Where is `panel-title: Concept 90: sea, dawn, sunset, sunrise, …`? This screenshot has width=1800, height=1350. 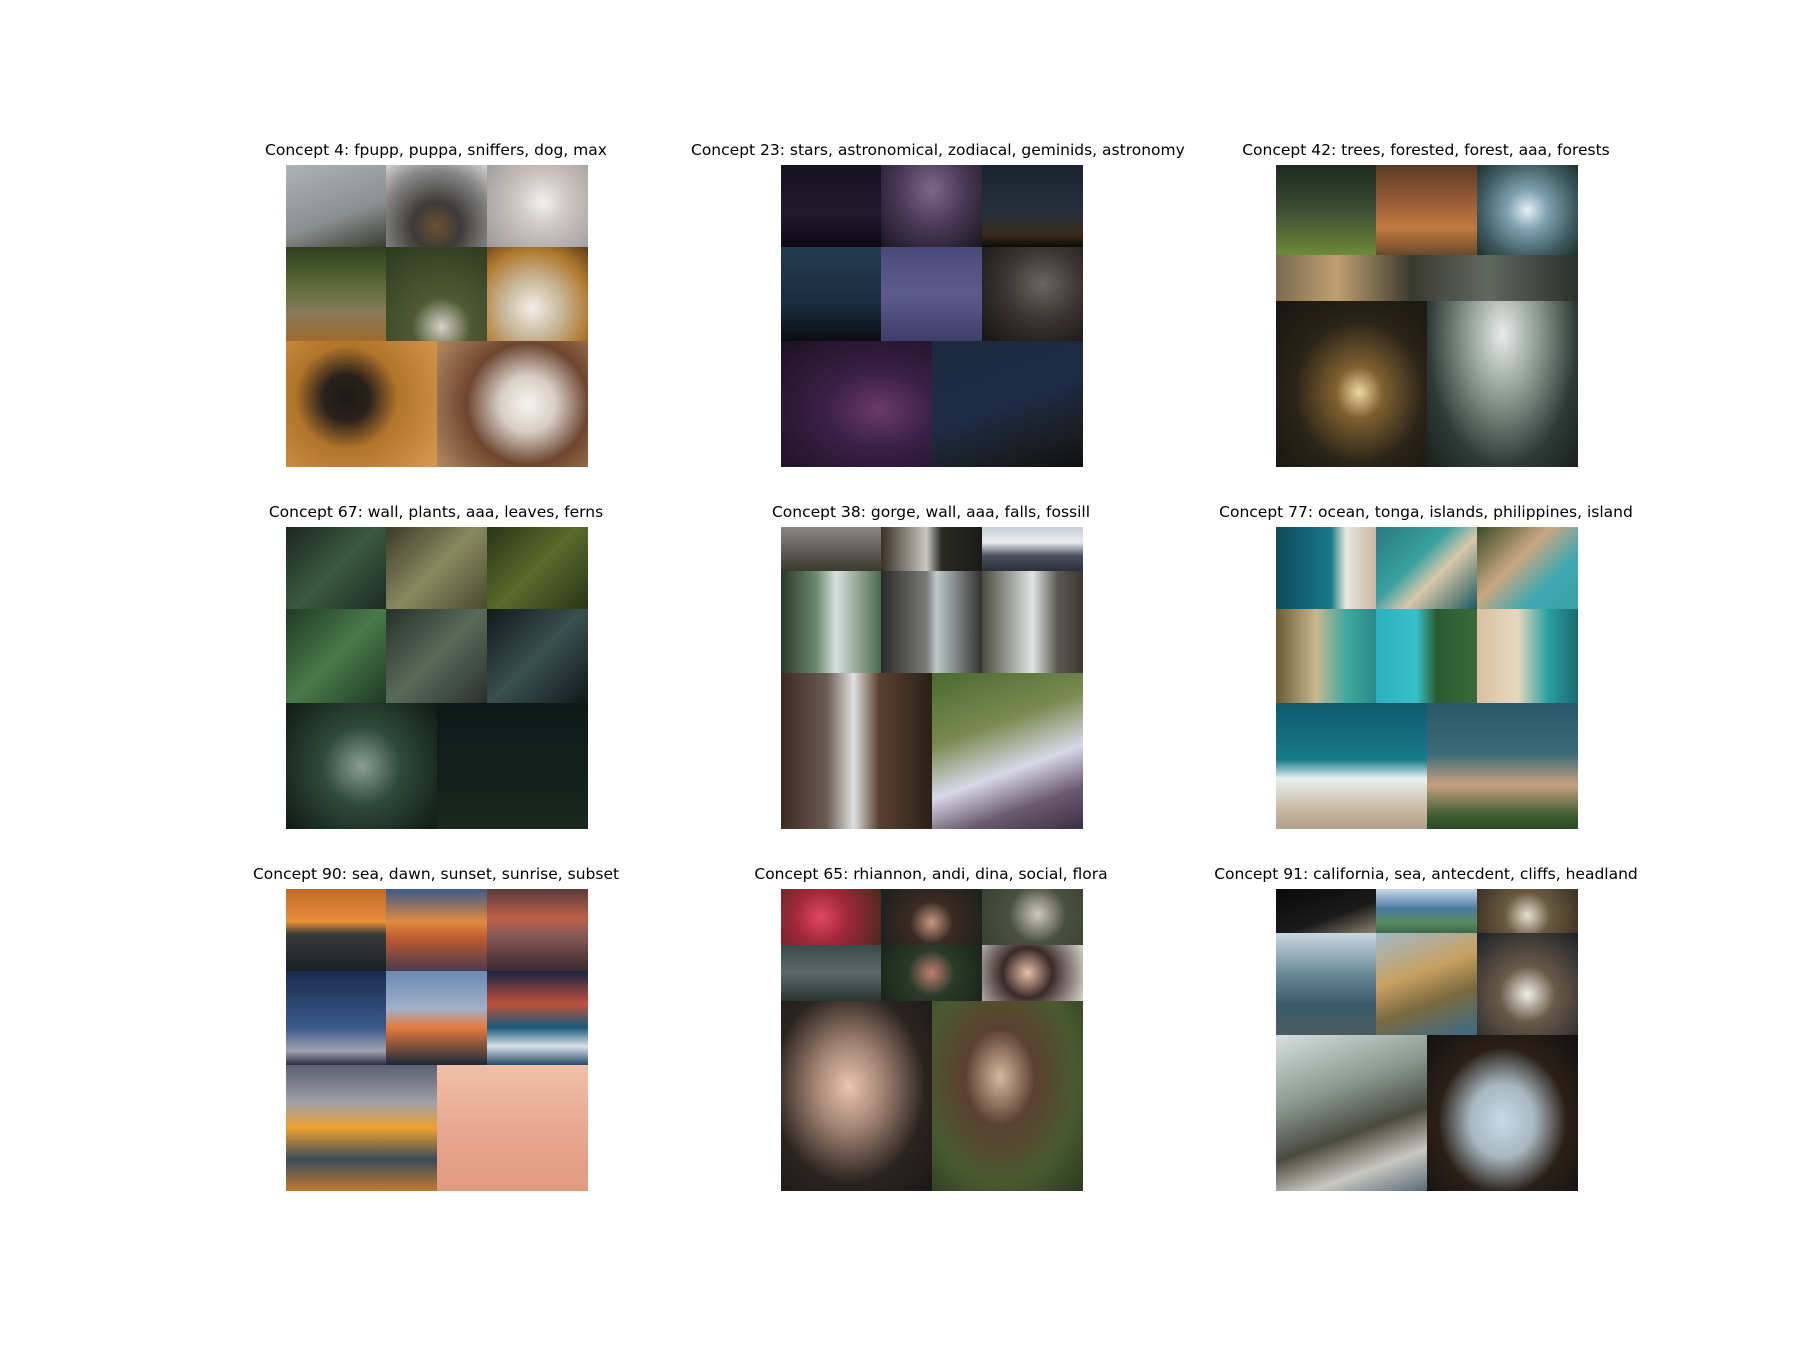
panel-title: Concept 90: sea, dawn, sunset, sunrise, … is located at coordinates (436, 874).